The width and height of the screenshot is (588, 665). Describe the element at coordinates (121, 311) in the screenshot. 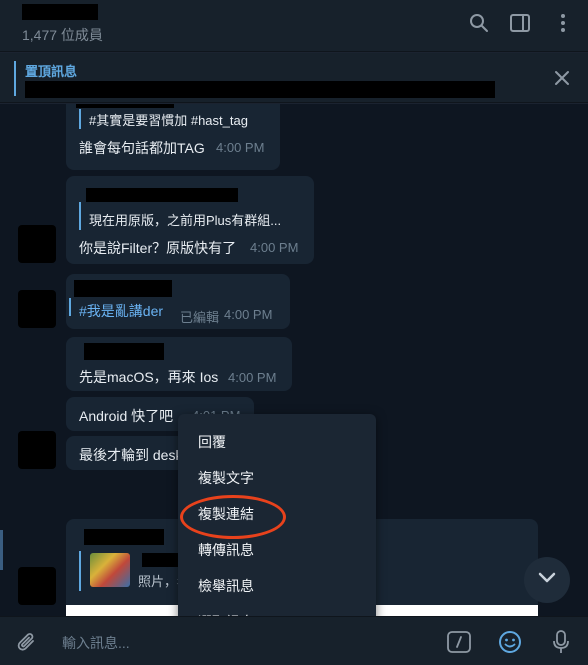

I see `message-text: #我是亂講der` at that location.